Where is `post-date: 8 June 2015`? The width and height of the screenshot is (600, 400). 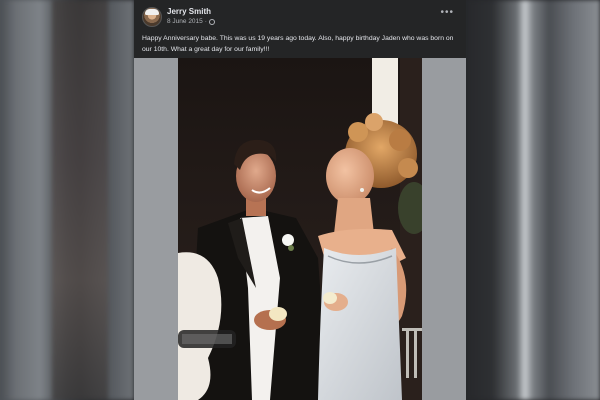 post-date: 8 June 2015 is located at coordinates (185, 21).